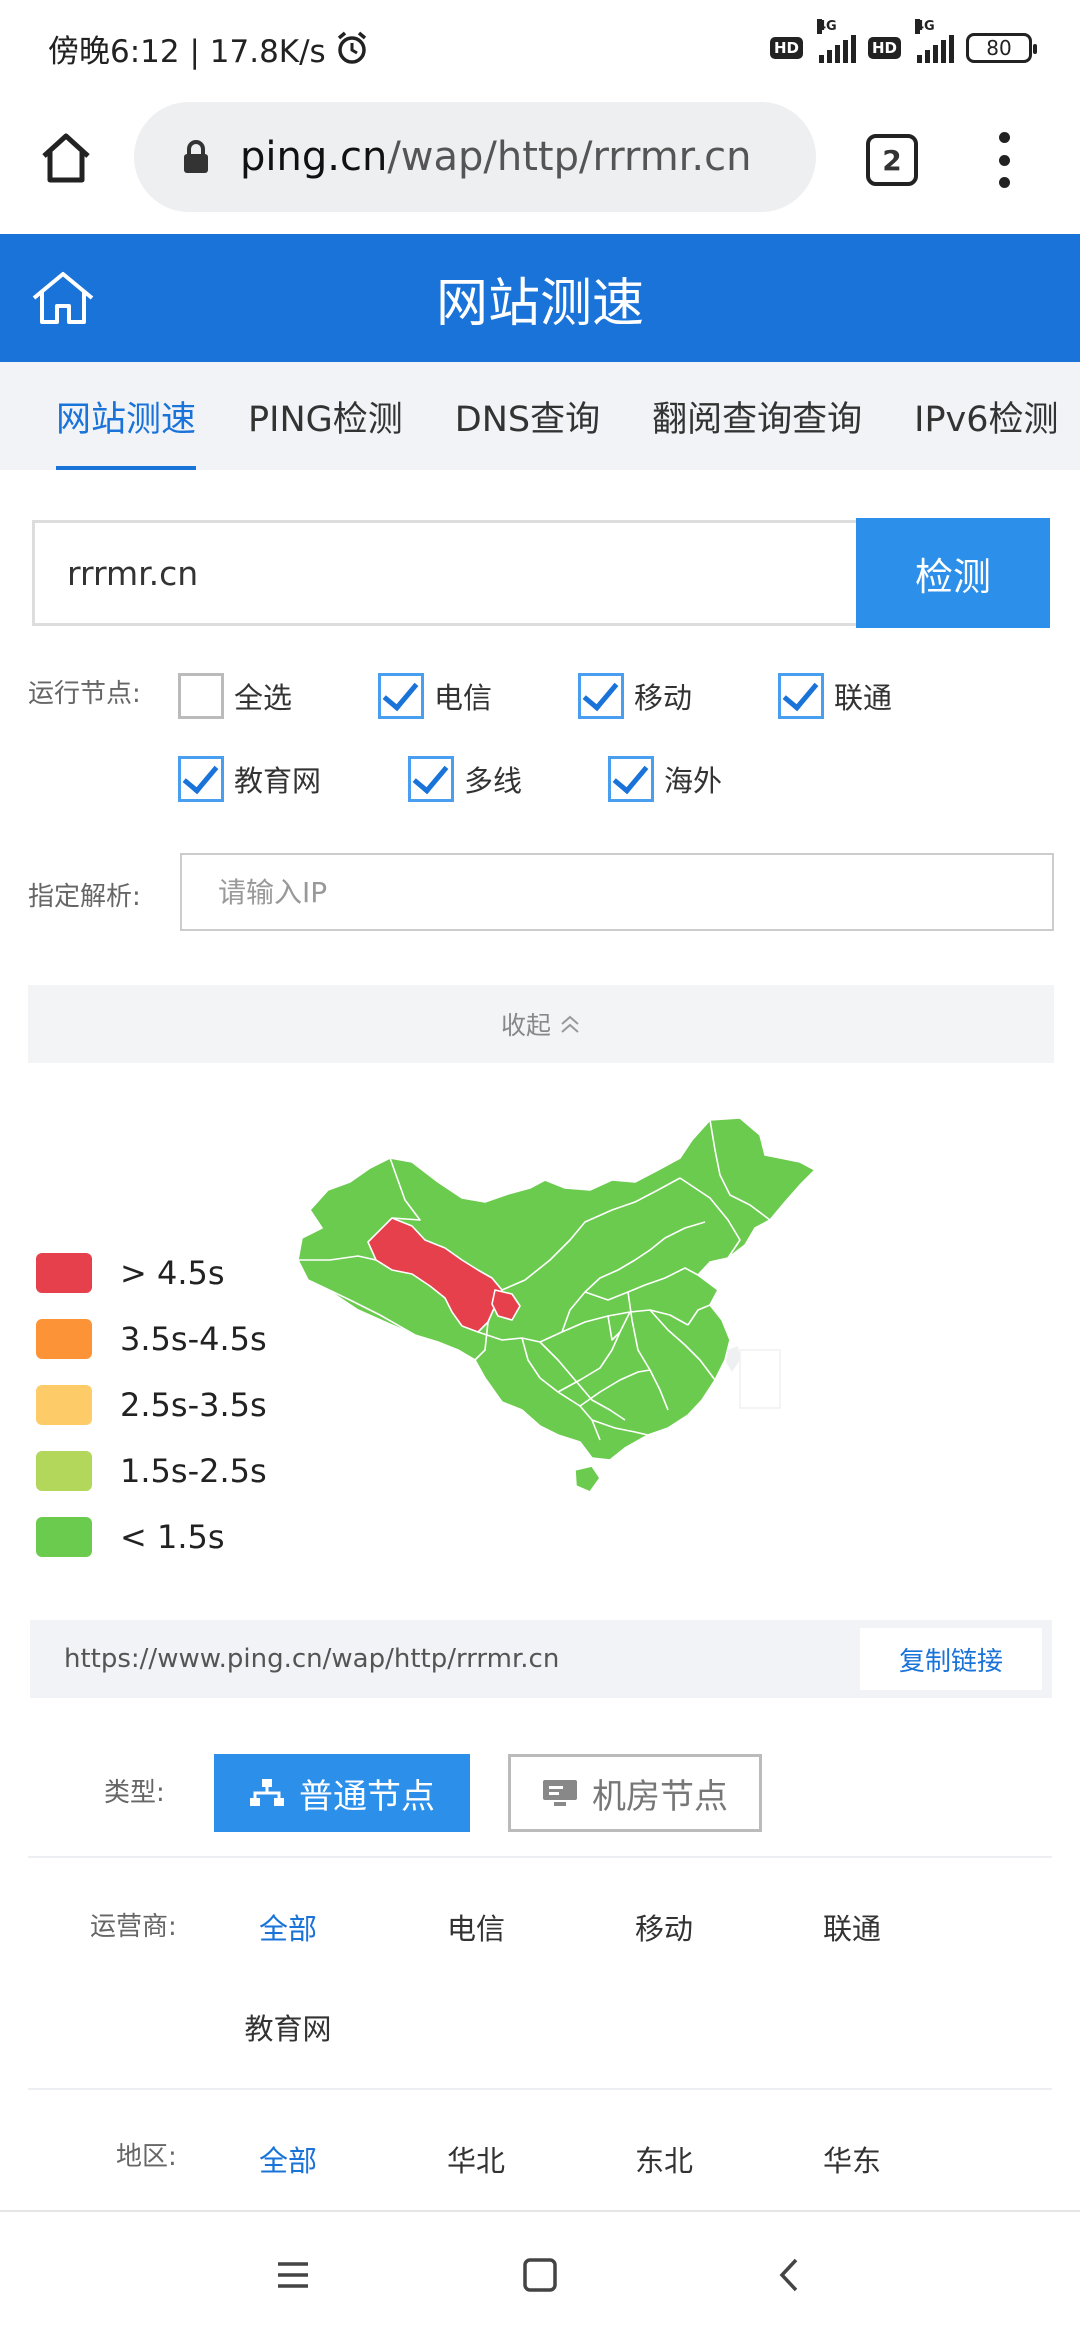 This screenshot has height=2340, width=1080. What do you see at coordinates (556, 1289) in the screenshot?
I see `map-region-mainland` at bounding box center [556, 1289].